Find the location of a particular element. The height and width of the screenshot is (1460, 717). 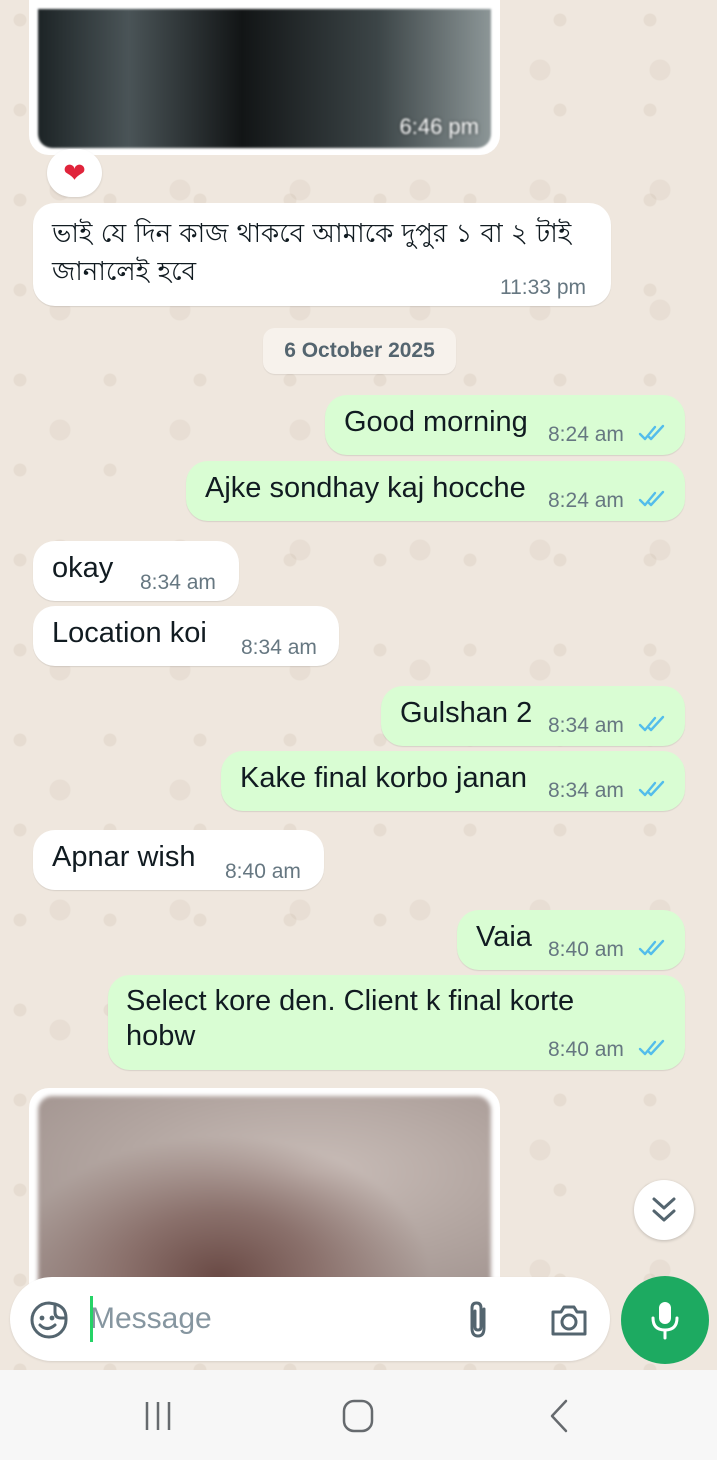

message-bubble-incoming: Apnar wish 8:40 am is located at coordinates (178, 860).